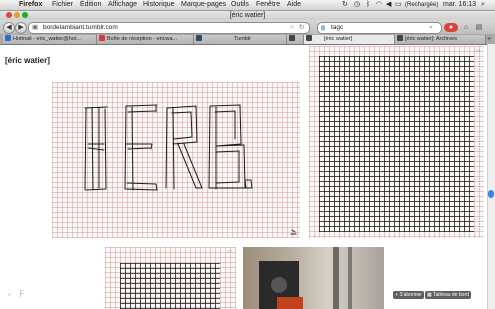 The height and width of the screenshot is (309, 495). What do you see at coordinates (479, 27) in the screenshot?
I see `download-icon: ▤` at bounding box center [479, 27].